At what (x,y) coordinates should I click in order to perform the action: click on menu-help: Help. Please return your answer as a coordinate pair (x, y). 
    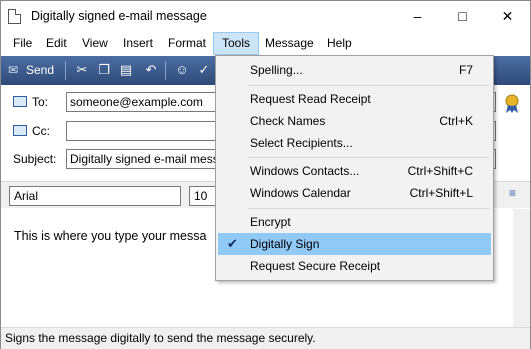
    Looking at the image, I should click on (339, 43).